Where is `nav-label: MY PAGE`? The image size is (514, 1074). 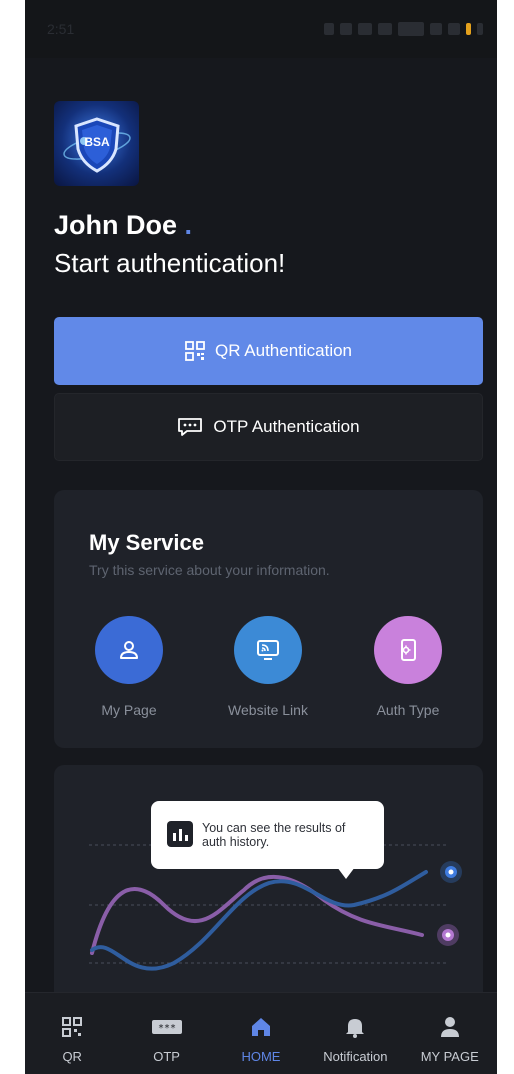 nav-label: MY PAGE is located at coordinates (449, 1056).